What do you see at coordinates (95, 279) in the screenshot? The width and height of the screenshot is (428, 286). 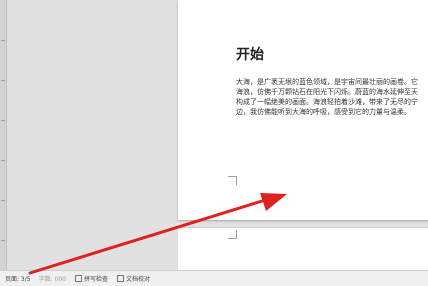 I see `spell-check-label: 拼写检查` at bounding box center [95, 279].